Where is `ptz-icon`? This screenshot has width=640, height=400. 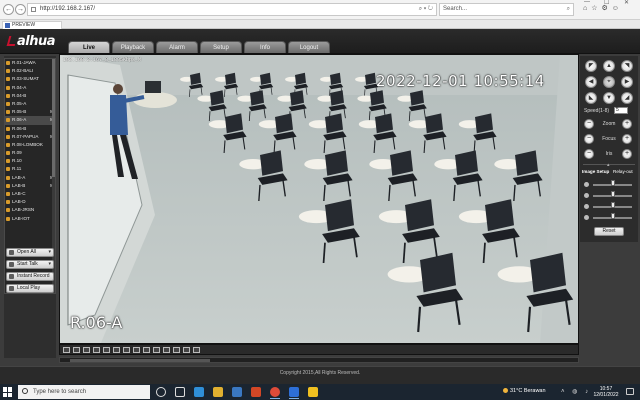
ptz-icon is located at coordinates (186, 350).